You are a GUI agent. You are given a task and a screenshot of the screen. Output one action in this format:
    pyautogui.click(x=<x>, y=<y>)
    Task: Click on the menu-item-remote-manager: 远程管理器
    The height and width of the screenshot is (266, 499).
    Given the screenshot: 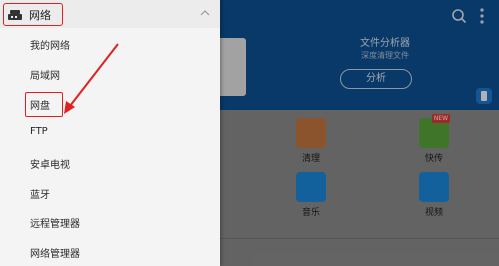 What is the action you would take?
    pyautogui.click(x=110, y=222)
    